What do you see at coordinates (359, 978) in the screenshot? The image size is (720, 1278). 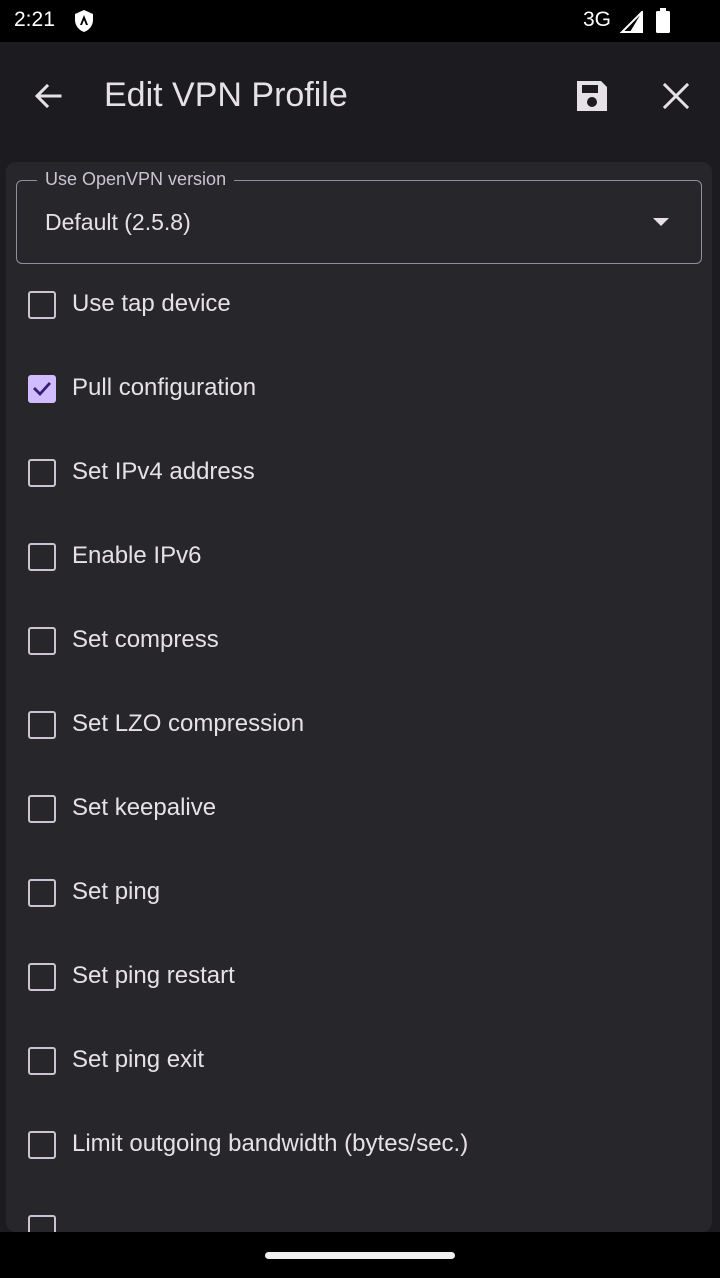 I see `option-set-ping-restart: Set ping restart` at bounding box center [359, 978].